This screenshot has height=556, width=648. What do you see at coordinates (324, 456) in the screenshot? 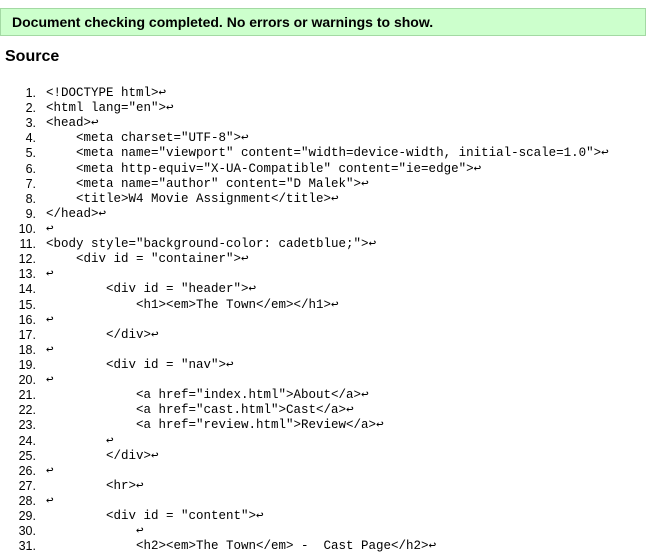
I see `source-line: 25. </div>↩` at bounding box center [324, 456].